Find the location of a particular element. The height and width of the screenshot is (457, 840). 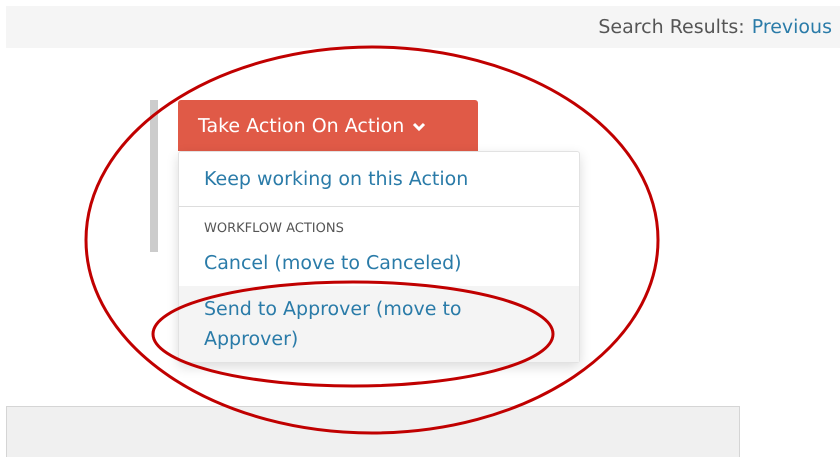

search-results-label: Search Results: is located at coordinates (671, 27).